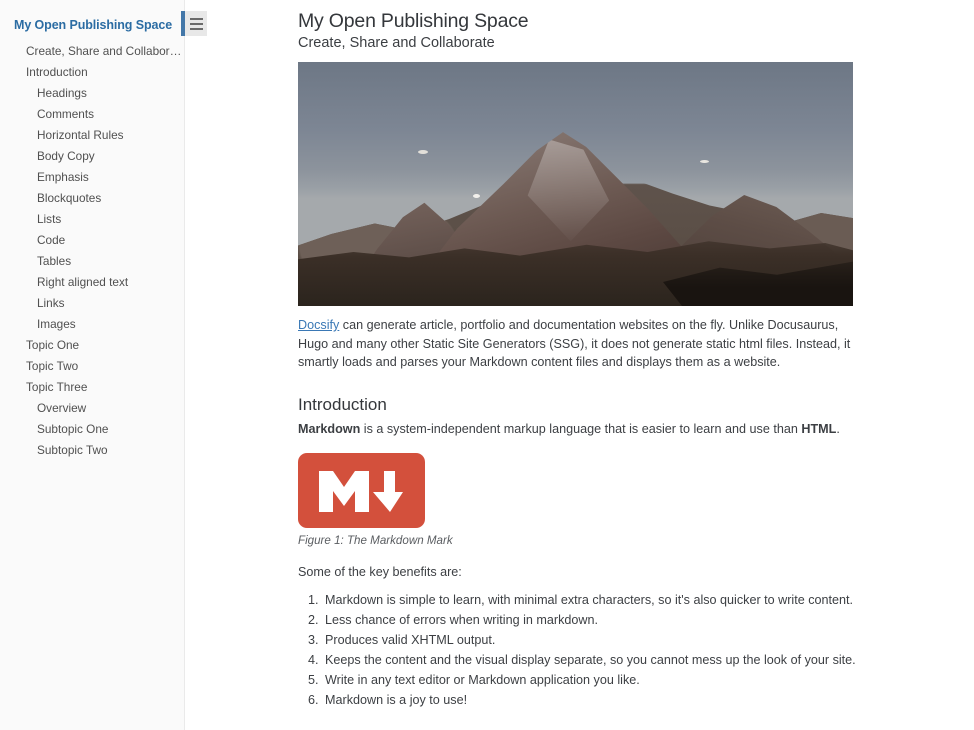 The height and width of the screenshot is (730, 974). What do you see at coordinates (318, 325) in the screenshot?
I see `docsify-link: Docsify` at bounding box center [318, 325].